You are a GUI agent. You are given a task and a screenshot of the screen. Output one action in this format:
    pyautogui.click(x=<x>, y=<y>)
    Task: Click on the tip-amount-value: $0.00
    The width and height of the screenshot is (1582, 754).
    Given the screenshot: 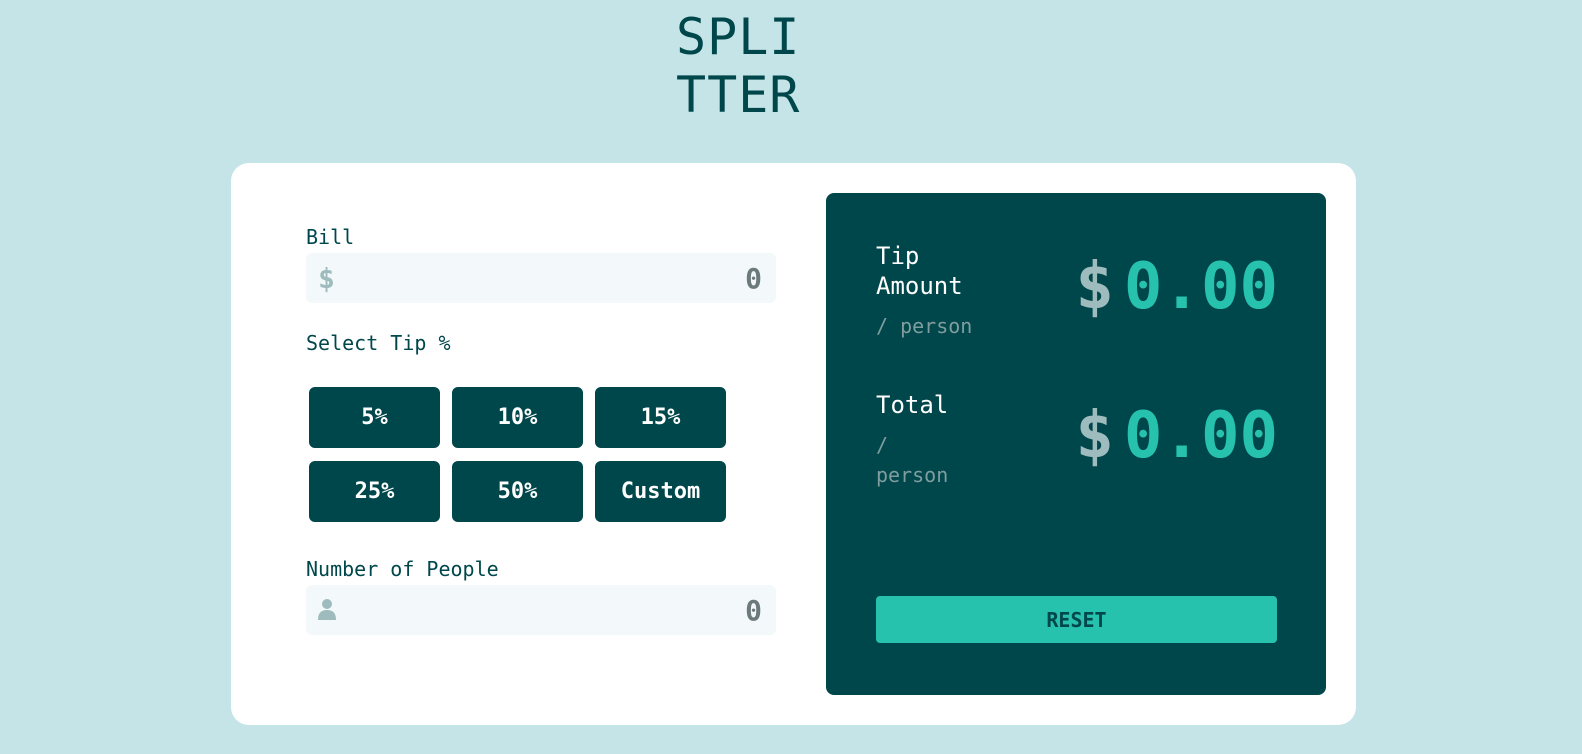 What is the action you would take?
    pyautogui.click(x=1176, y=287)
    